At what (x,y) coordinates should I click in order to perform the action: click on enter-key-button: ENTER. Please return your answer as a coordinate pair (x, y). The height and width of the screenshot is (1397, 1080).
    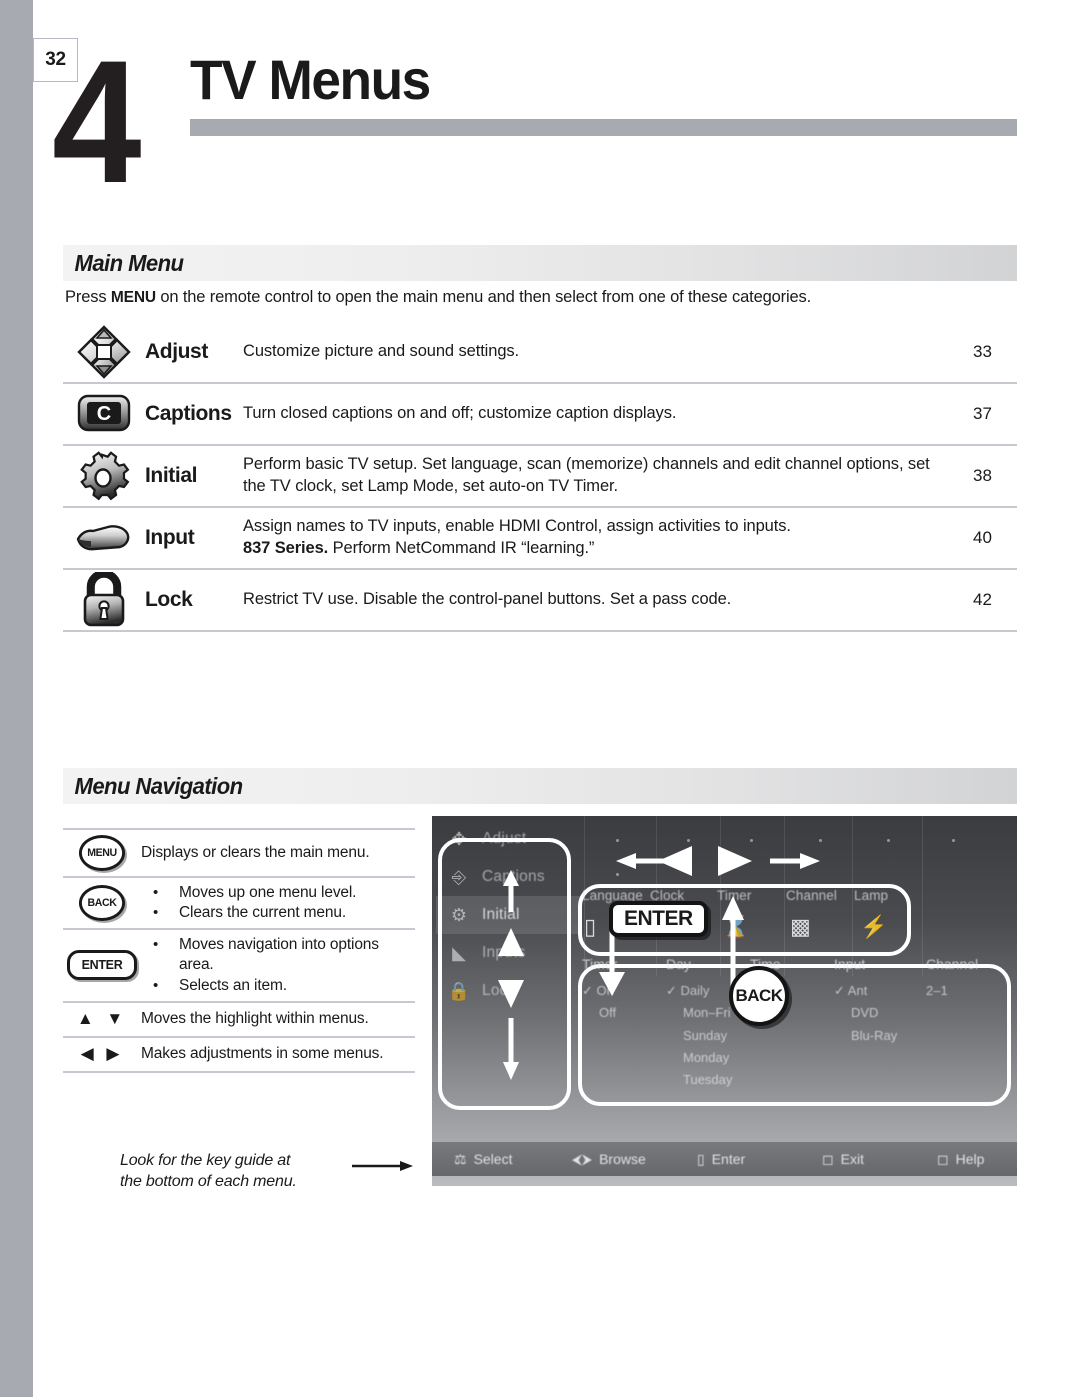
    Looking at the image, I should click on (102, 965).